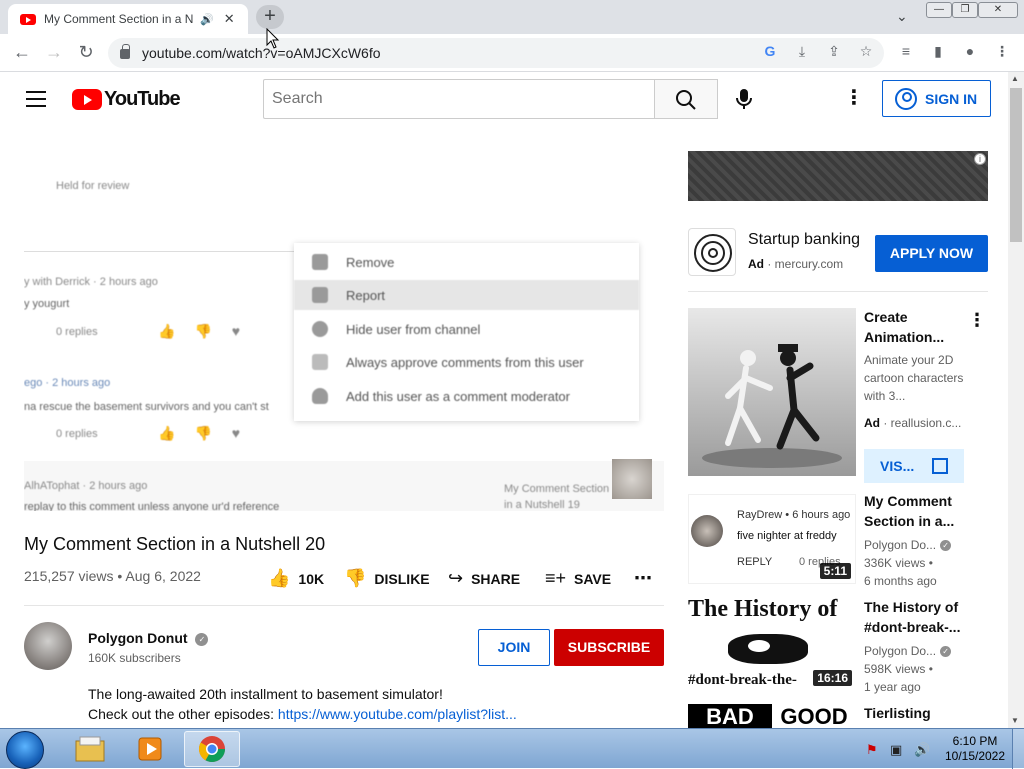 The image size is (1024, 769). Describe the element at coordinates (320, 262) in the screenshot. I see `trash-icon` at that location.